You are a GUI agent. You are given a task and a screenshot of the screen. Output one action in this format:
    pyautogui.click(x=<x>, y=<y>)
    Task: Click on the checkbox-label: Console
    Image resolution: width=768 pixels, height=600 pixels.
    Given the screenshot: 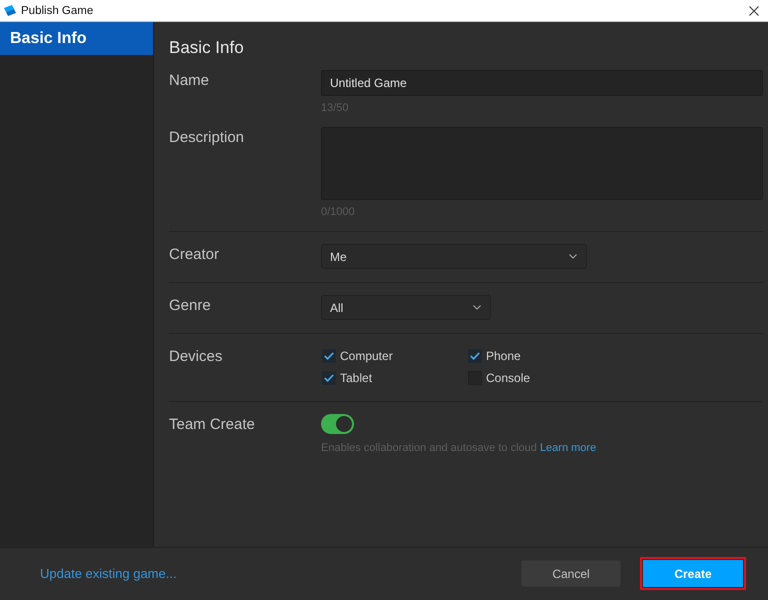 What is the action you would take?
    pyautogui.click(x=508, y=378)
    